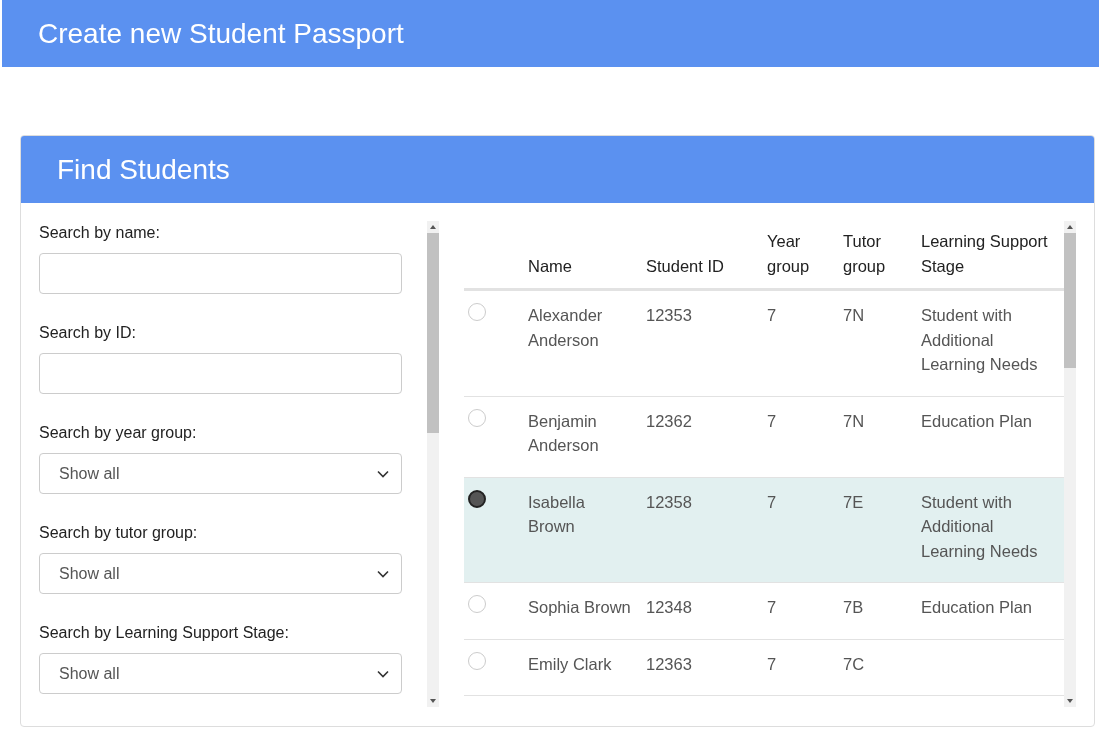  What do you see at coordinates (143, 169) in the screenshot?
I see `card-title: Find Students` at bounding box center [143, 169].